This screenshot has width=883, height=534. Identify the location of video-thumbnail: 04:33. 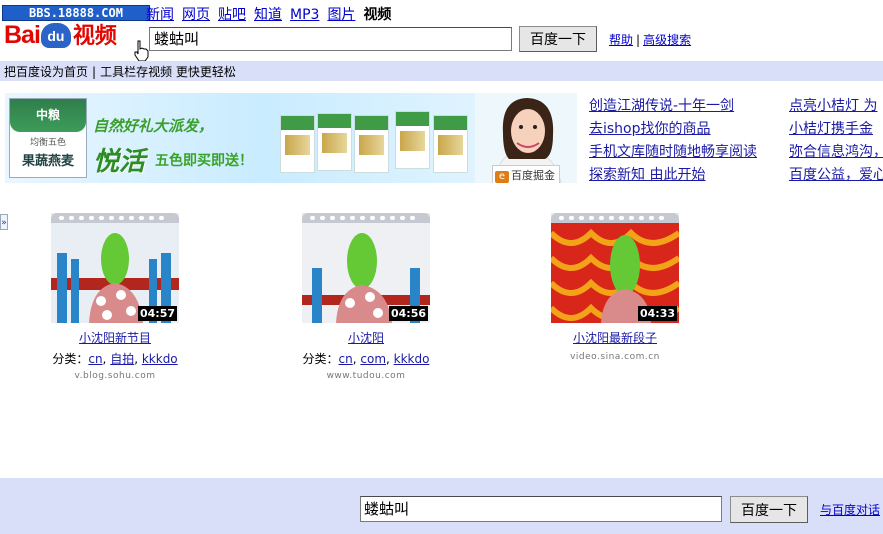
(615, 268).